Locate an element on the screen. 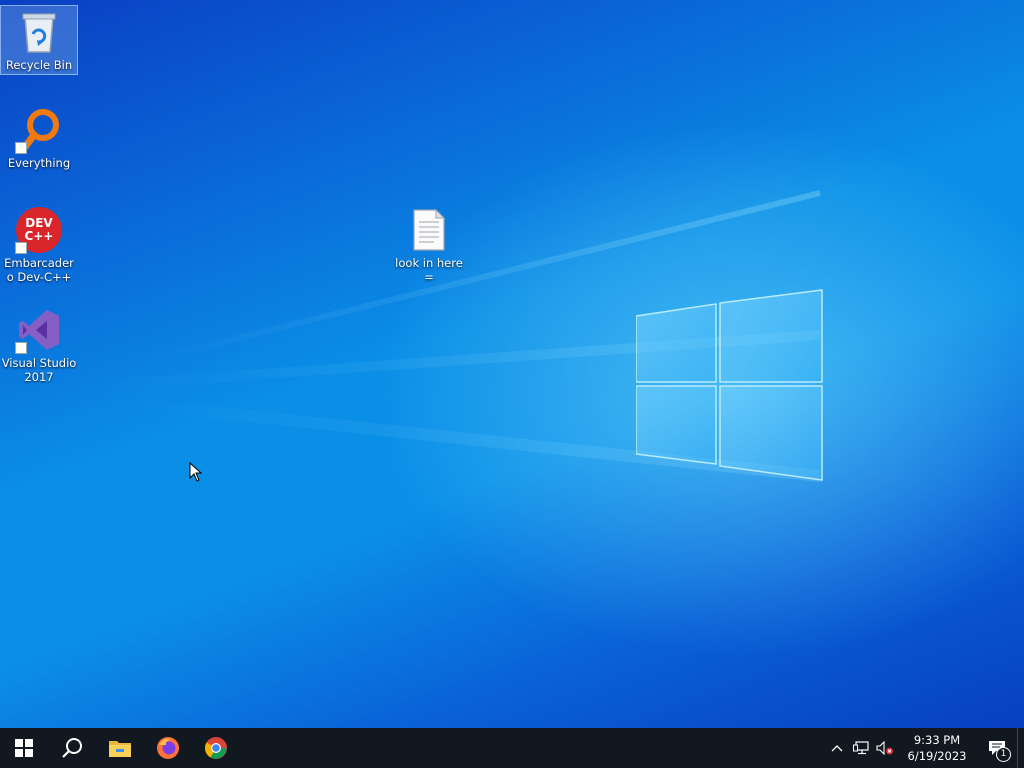  action-center-button: 1 is located at coordinates (997, 748).